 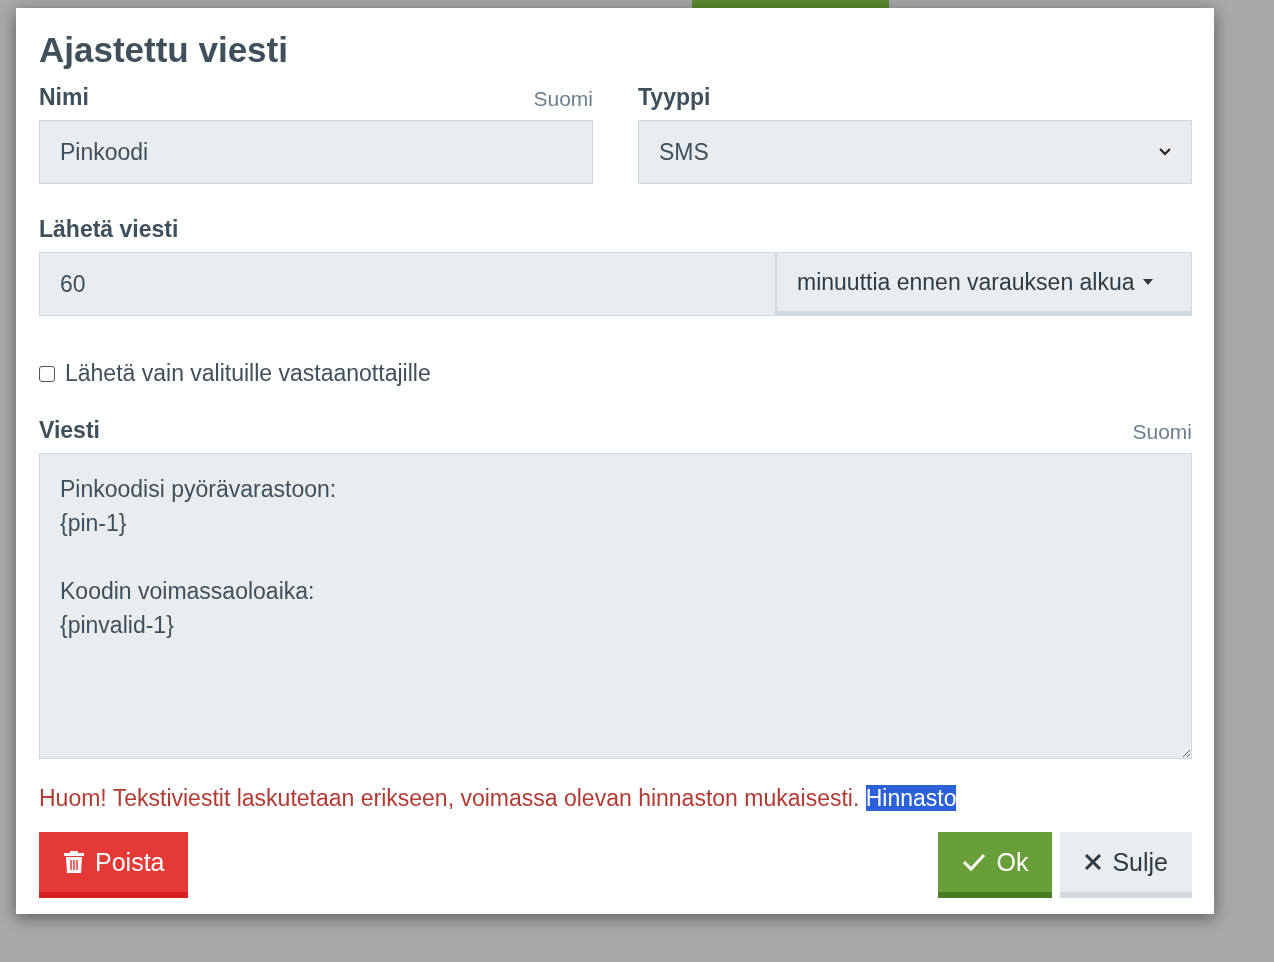 What do you see at coordinates (164, 50) in the screenshot?
I see `dialog-title: Ajastettu viesti` at bounding box center [164, 50].